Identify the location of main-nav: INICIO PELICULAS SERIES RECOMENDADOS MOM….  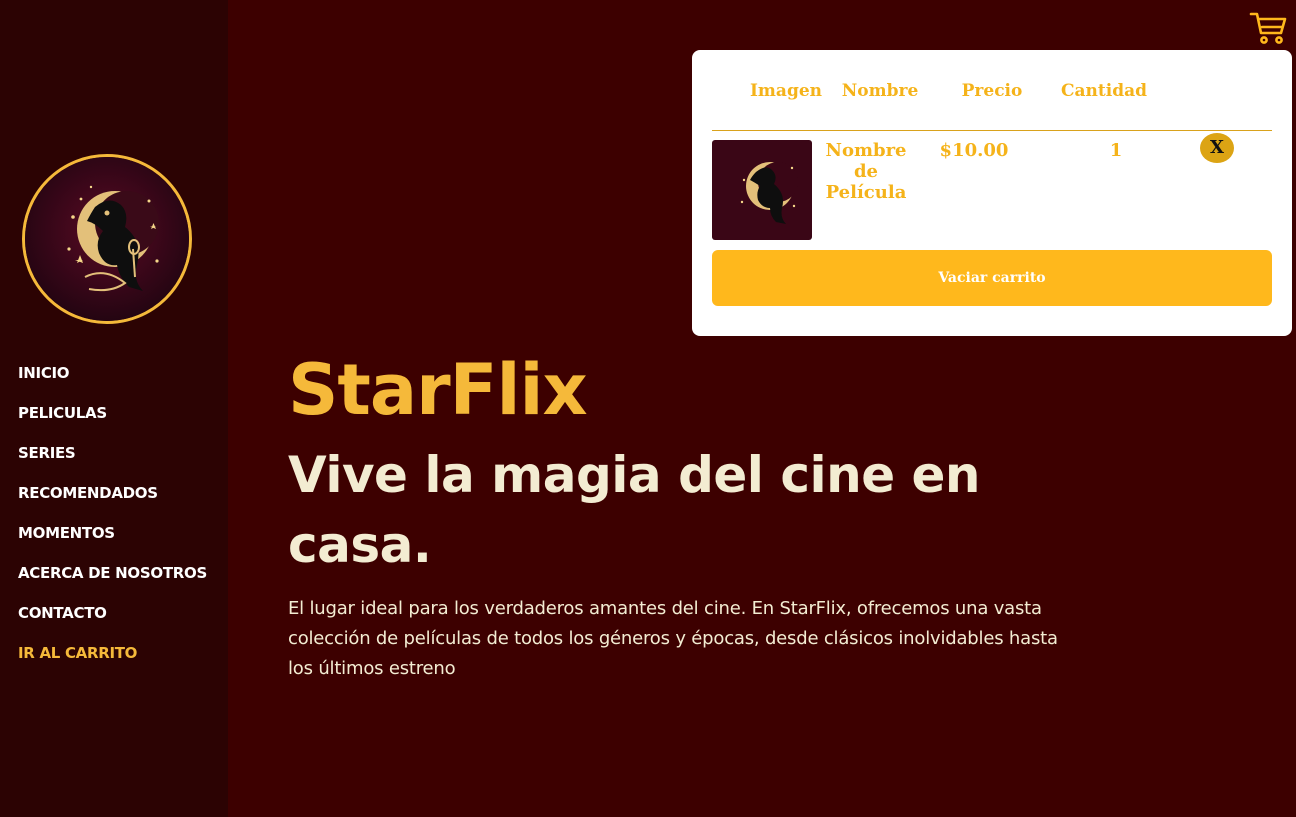
(112, 523).